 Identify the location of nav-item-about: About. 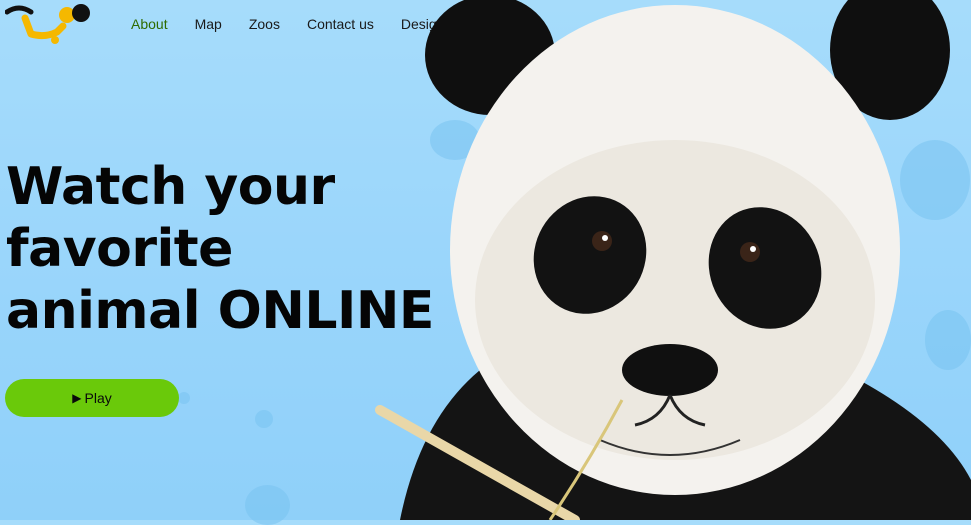
(149, 24).